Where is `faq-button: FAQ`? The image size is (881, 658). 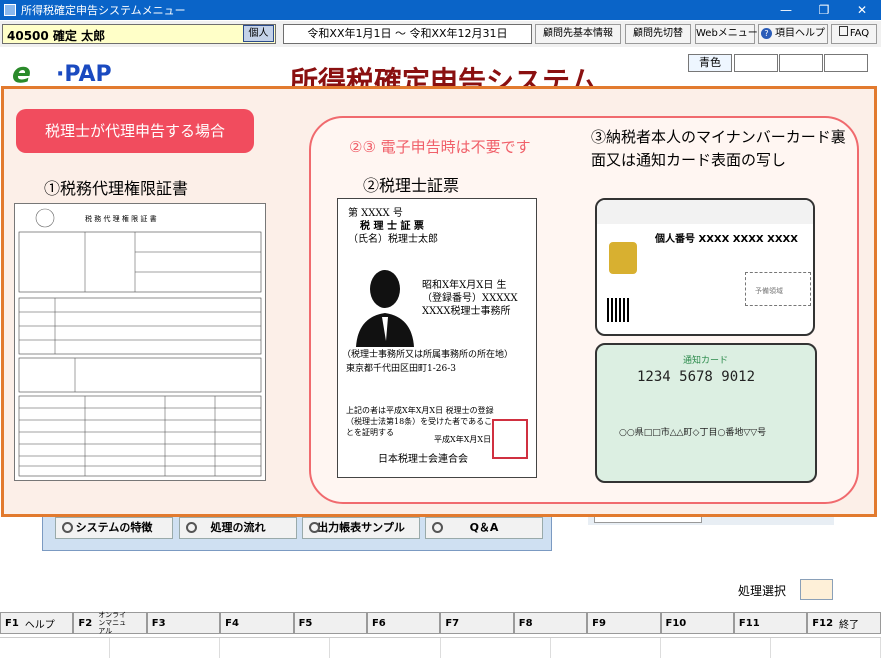 faq-button: FAQ is located at coordinates (854, 34).